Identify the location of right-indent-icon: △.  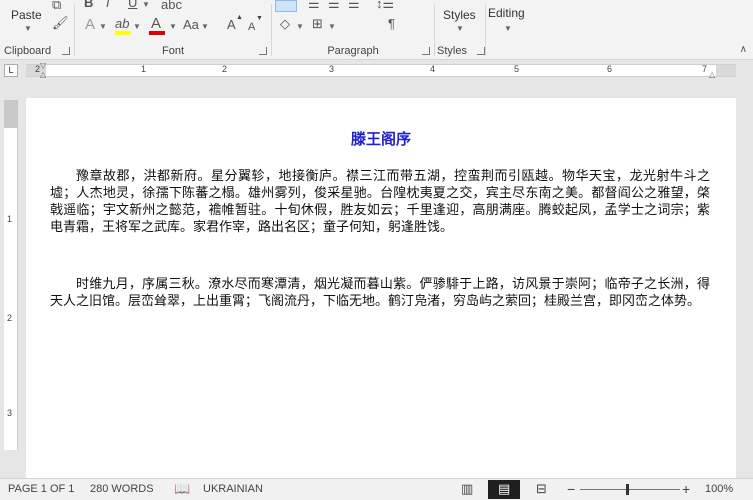
(712, 74).